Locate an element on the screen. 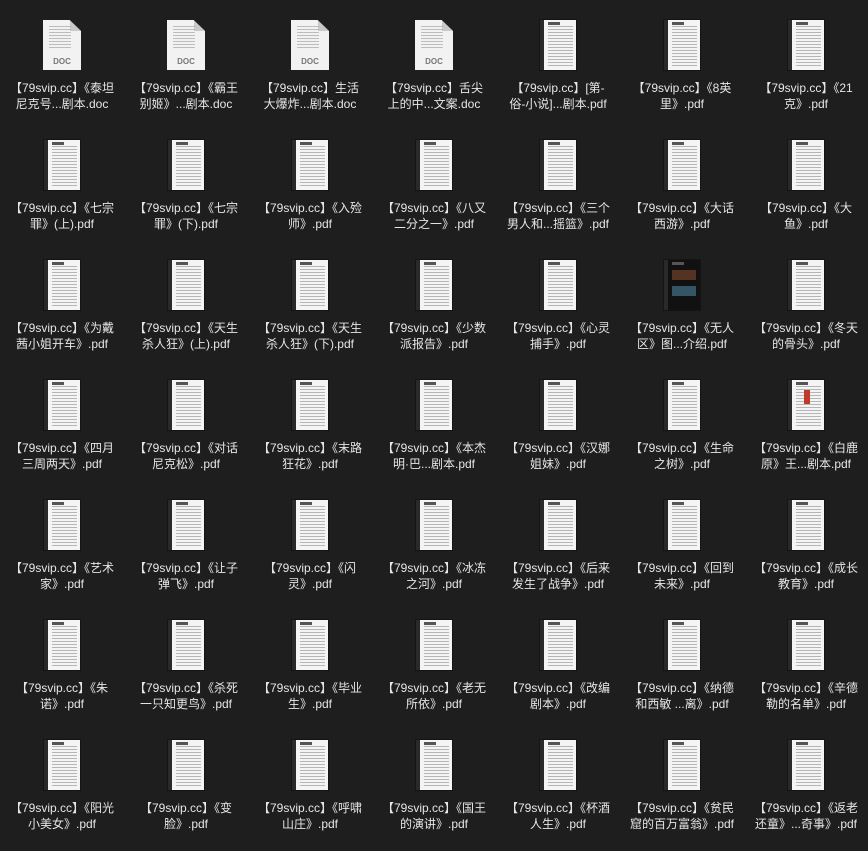  file-name: 【79svip.cc】《毕业 生》.pdf is located at coordinates (310, 696).